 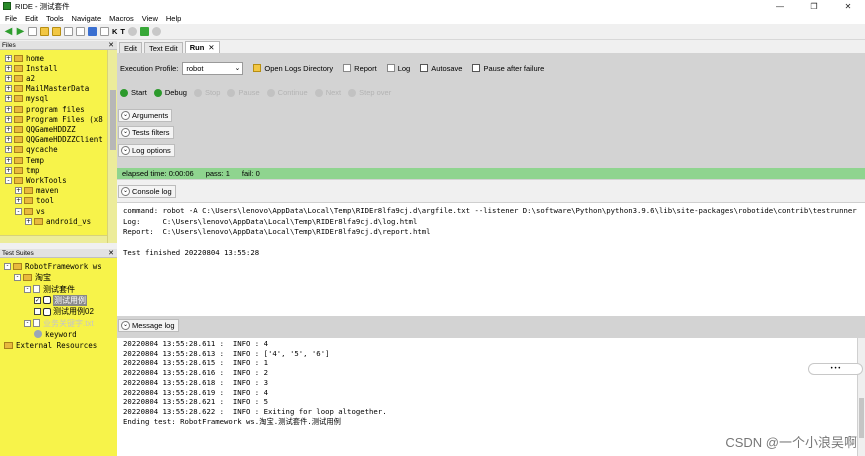 I want to click on files-horizontal-scrollbar, so click(x=53, y=239).